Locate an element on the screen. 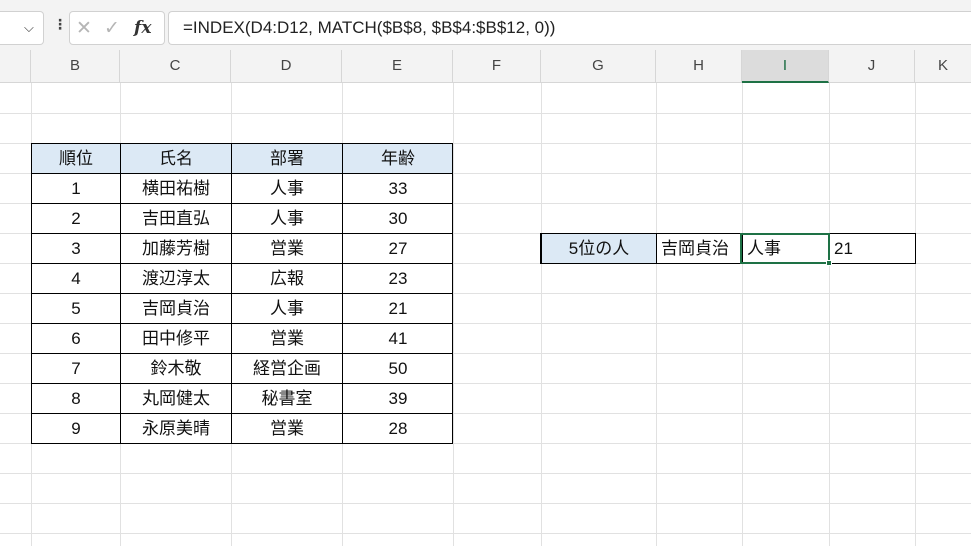 The width and height of the screenshot is (971, 546). table-cell: 経営企画 is located at coordinates (286, 368).